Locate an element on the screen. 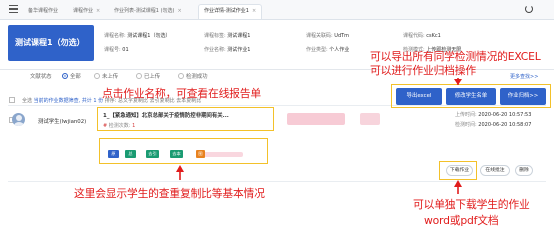 The image size is (554, 252). refresh-icon is located at coordinates (529, 9).